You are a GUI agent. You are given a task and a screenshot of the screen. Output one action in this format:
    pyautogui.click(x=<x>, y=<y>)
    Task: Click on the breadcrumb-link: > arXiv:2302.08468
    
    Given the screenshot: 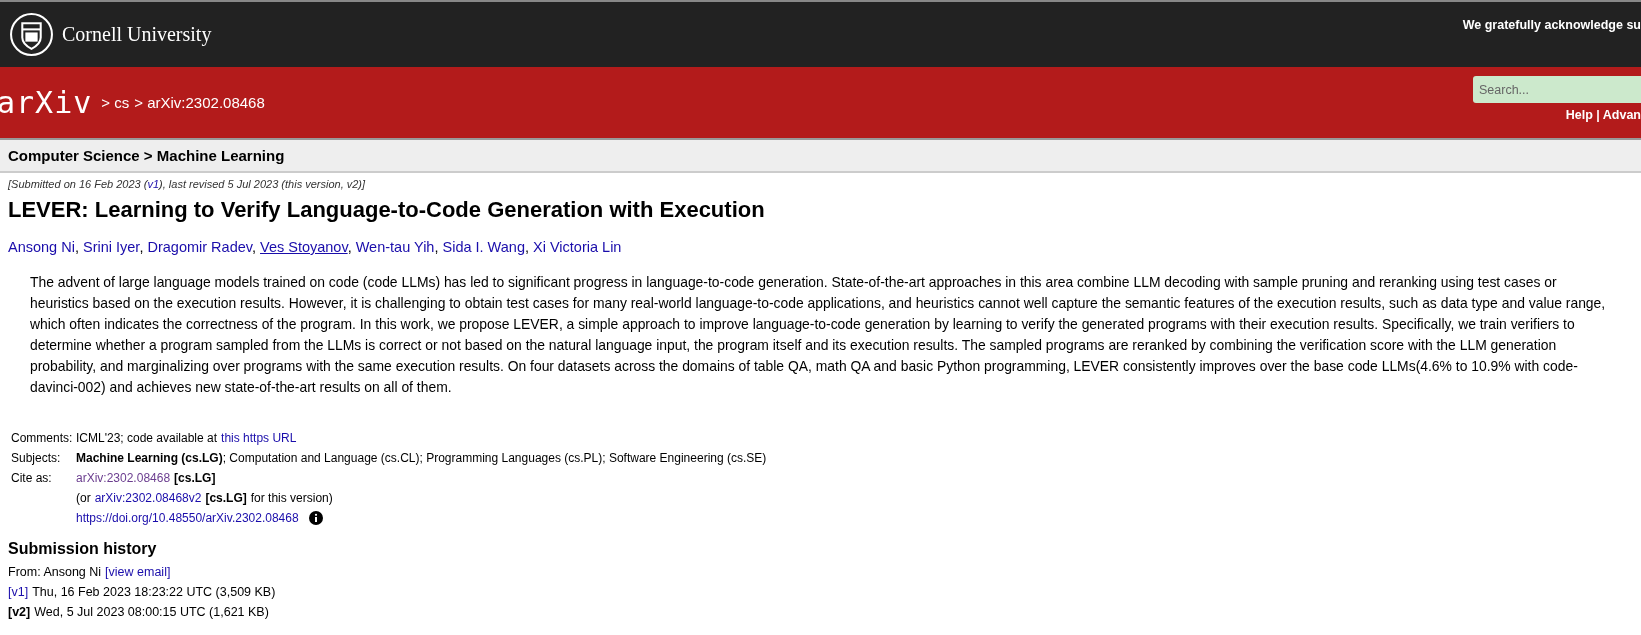 What is the action you would take?
    pyautogui.click(x=199, y=102)
    